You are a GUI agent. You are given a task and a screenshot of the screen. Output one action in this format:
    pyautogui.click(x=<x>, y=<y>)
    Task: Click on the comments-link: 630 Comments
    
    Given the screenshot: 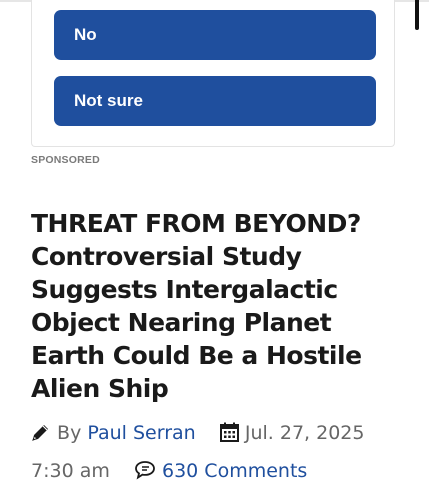 What is the action you would take?
    pyautogui.click(x=234, y=471)
    